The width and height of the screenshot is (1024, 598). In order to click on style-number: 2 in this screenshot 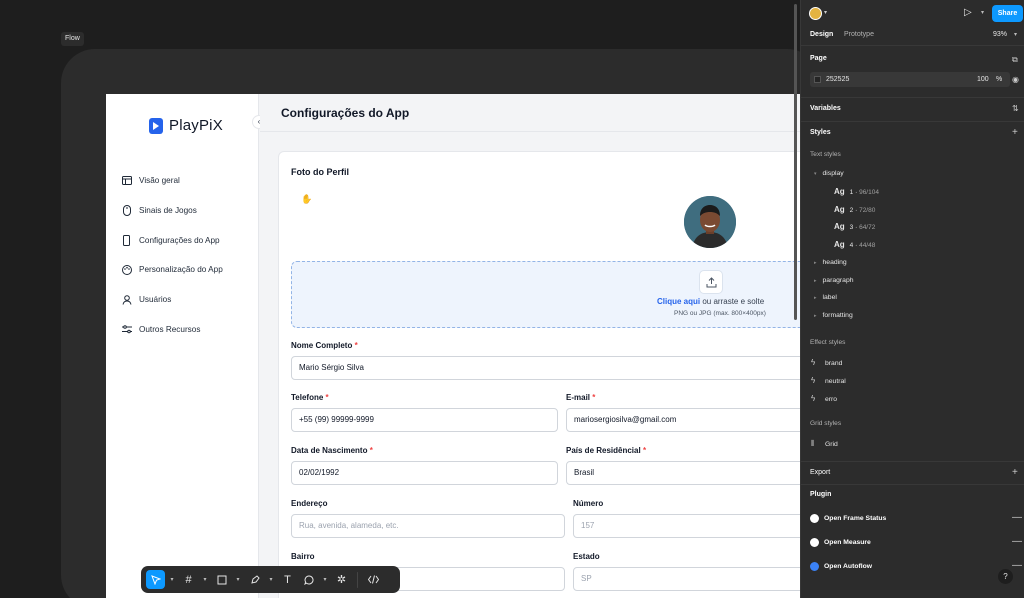, I will do `click(851, 210)`.